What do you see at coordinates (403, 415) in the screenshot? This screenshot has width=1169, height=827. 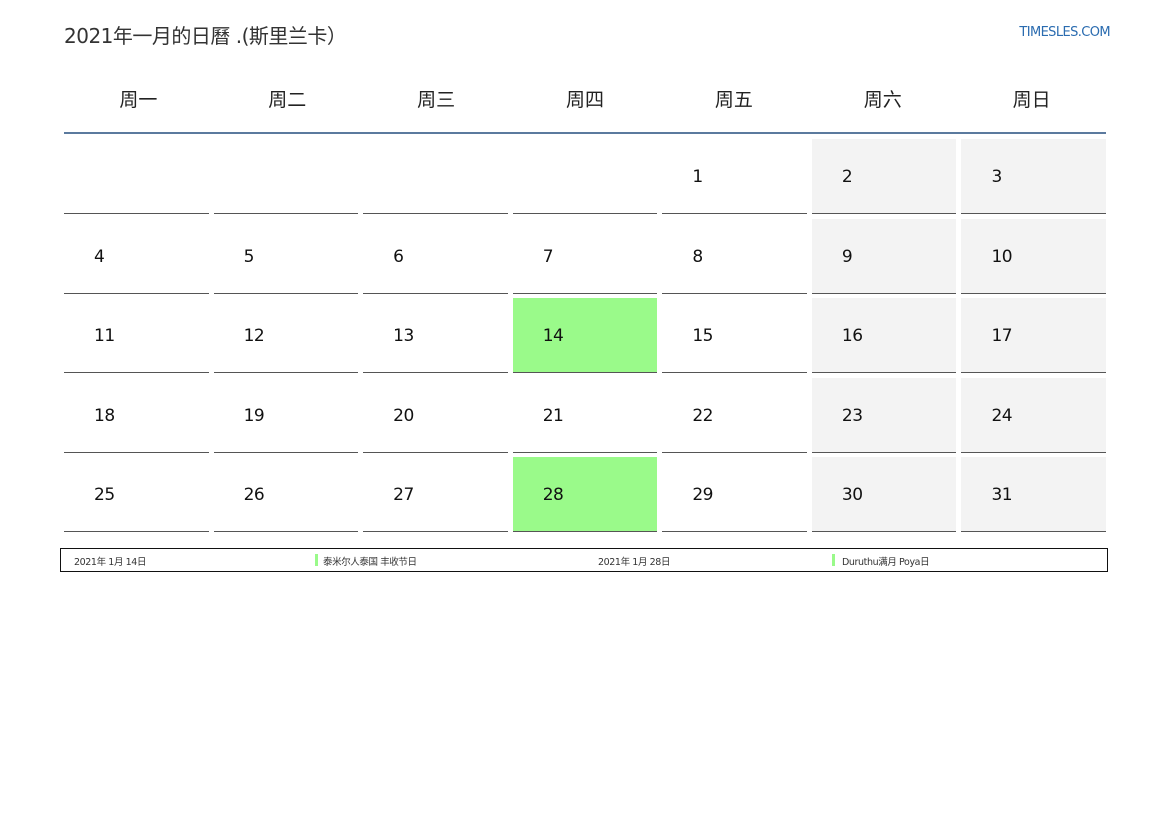 I see `day-number: 20` at bounding box center [403, 415].